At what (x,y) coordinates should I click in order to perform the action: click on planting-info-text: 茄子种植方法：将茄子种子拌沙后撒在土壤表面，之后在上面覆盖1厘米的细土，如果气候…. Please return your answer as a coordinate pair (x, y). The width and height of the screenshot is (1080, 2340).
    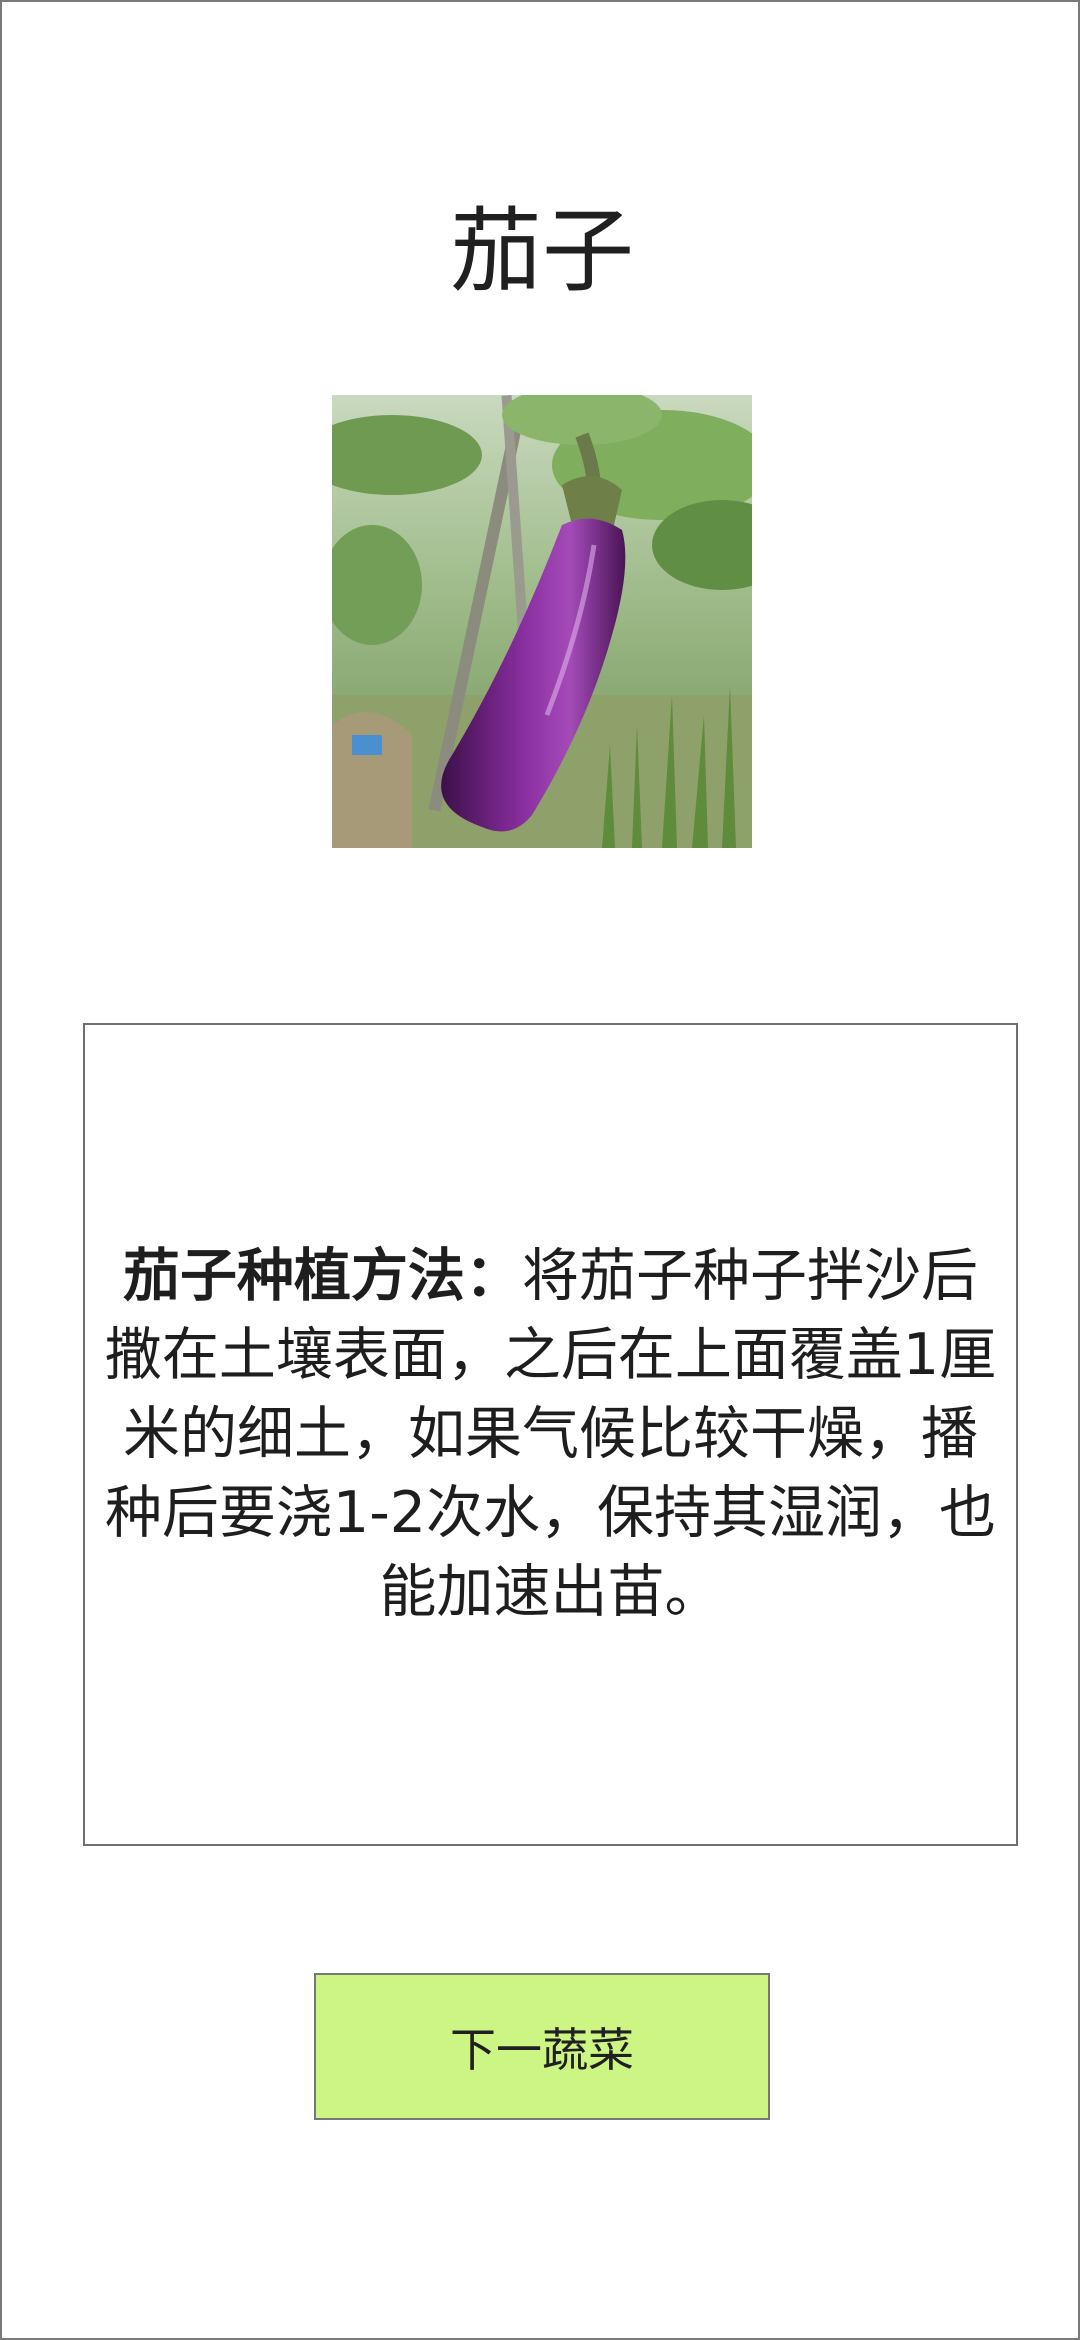
    Looking at the image, I should click on (551, 1434).